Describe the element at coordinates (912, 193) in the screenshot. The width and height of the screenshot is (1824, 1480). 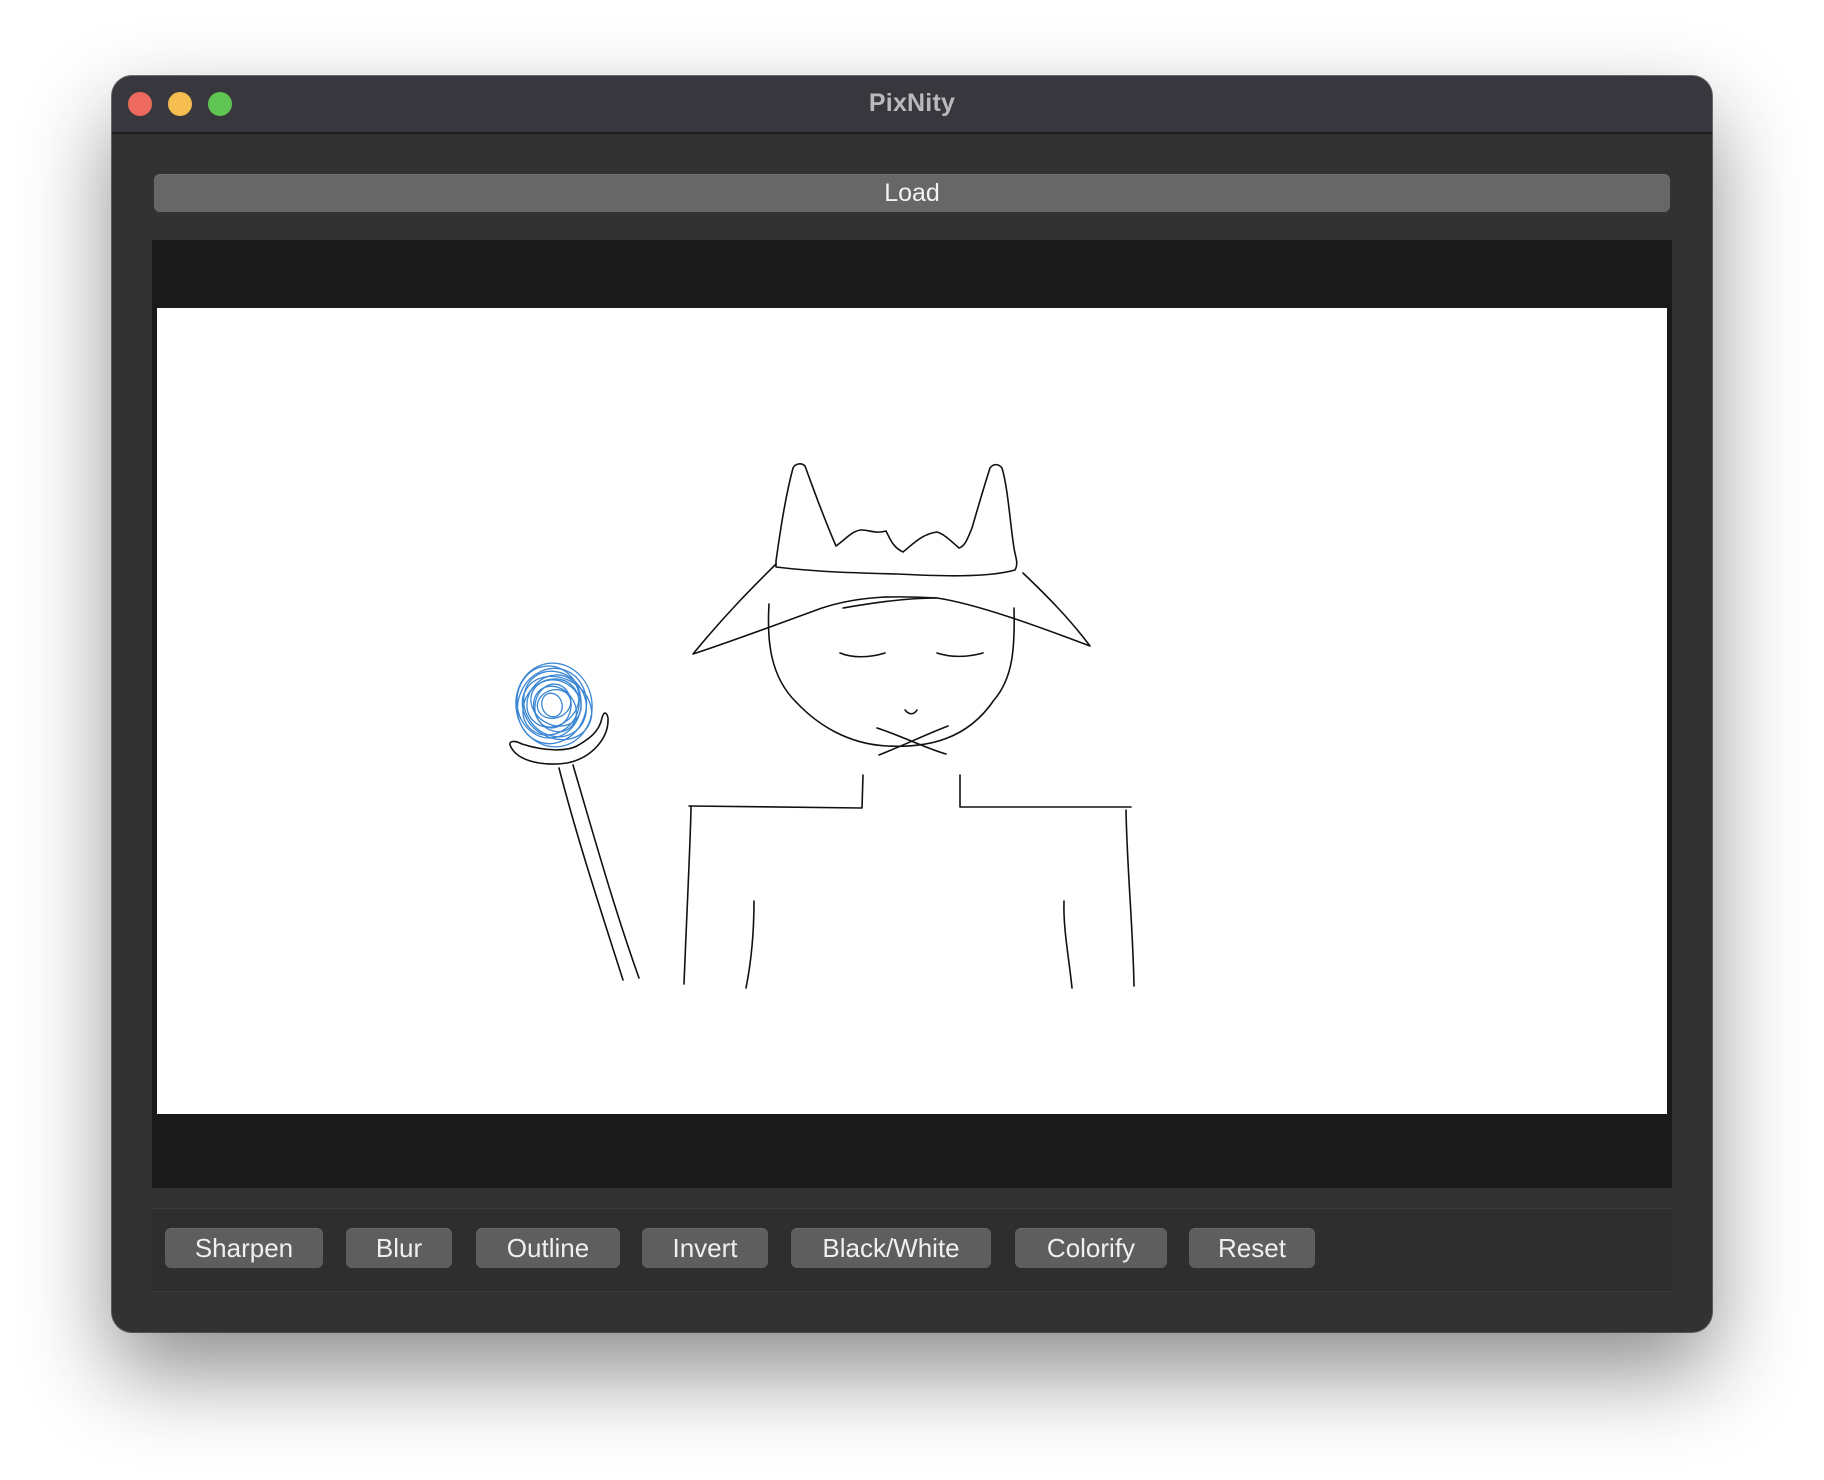
I see `load-button: Load` at that location.